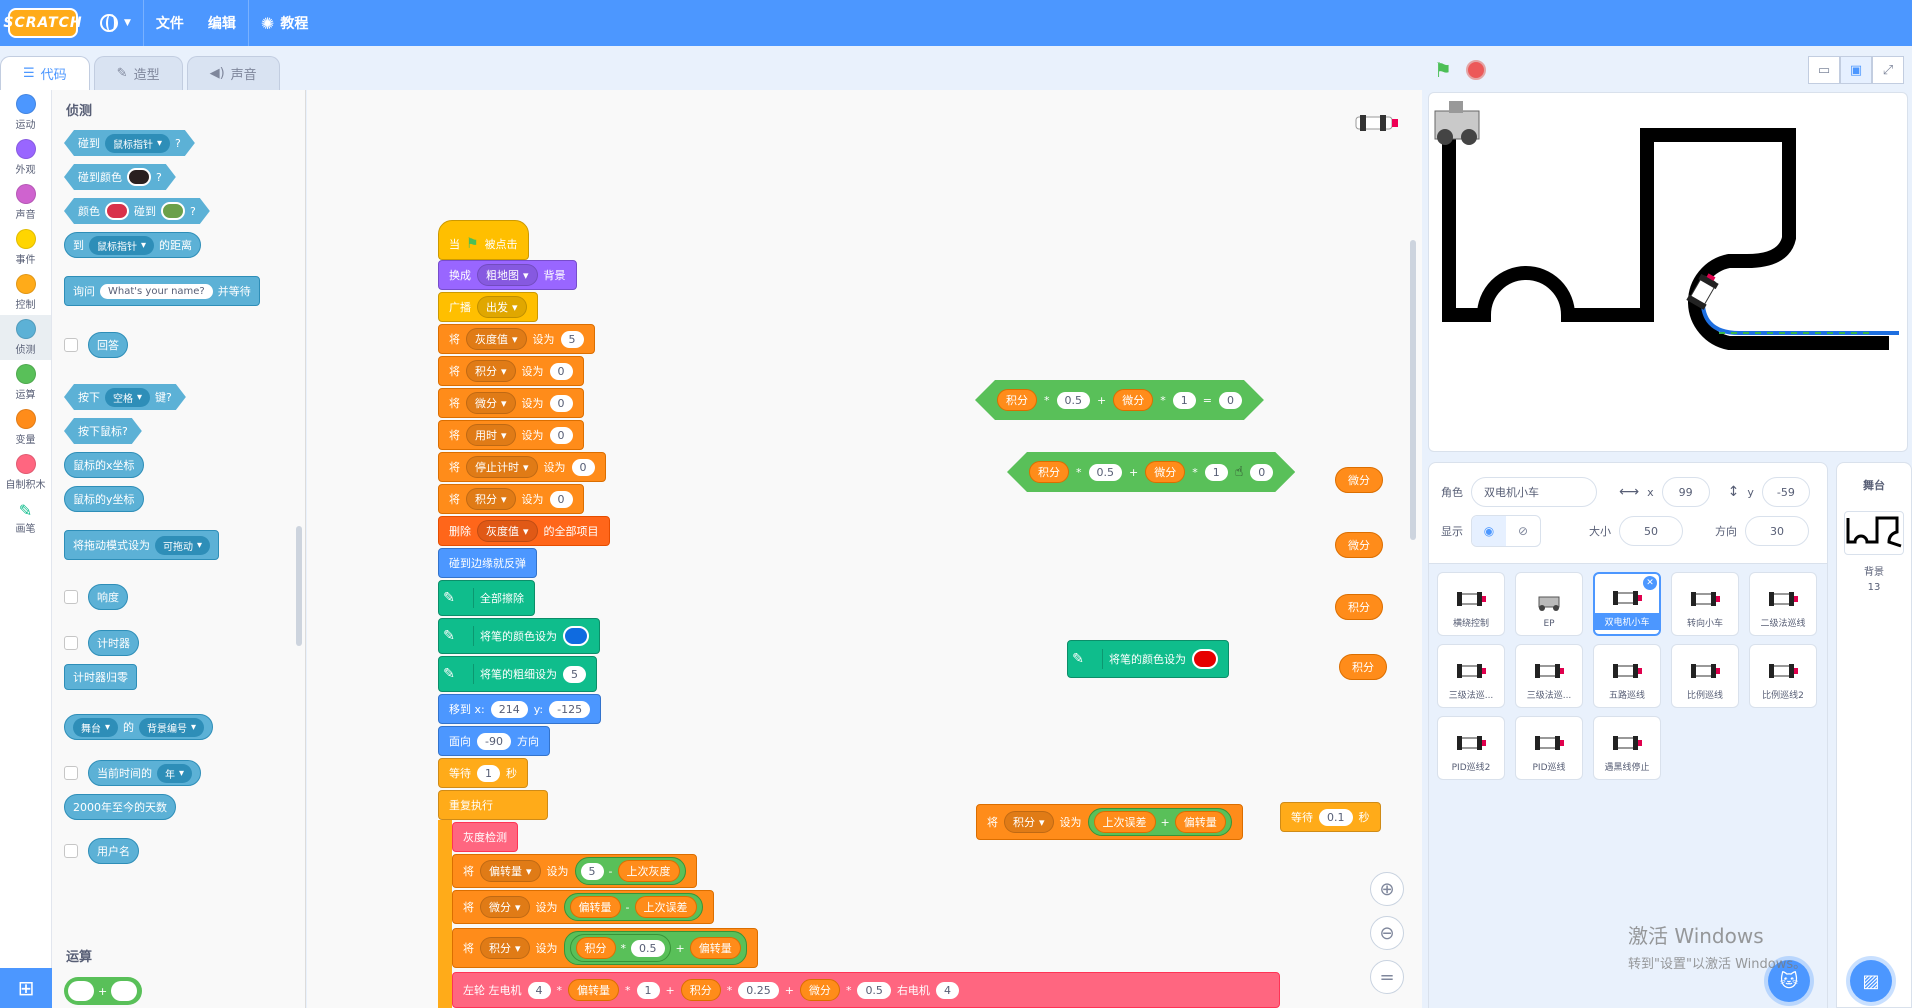  Describe the element at coordinates (96, 727) in the screenshot. I see `stage-dropdown: 舞台 ▾` at that location.